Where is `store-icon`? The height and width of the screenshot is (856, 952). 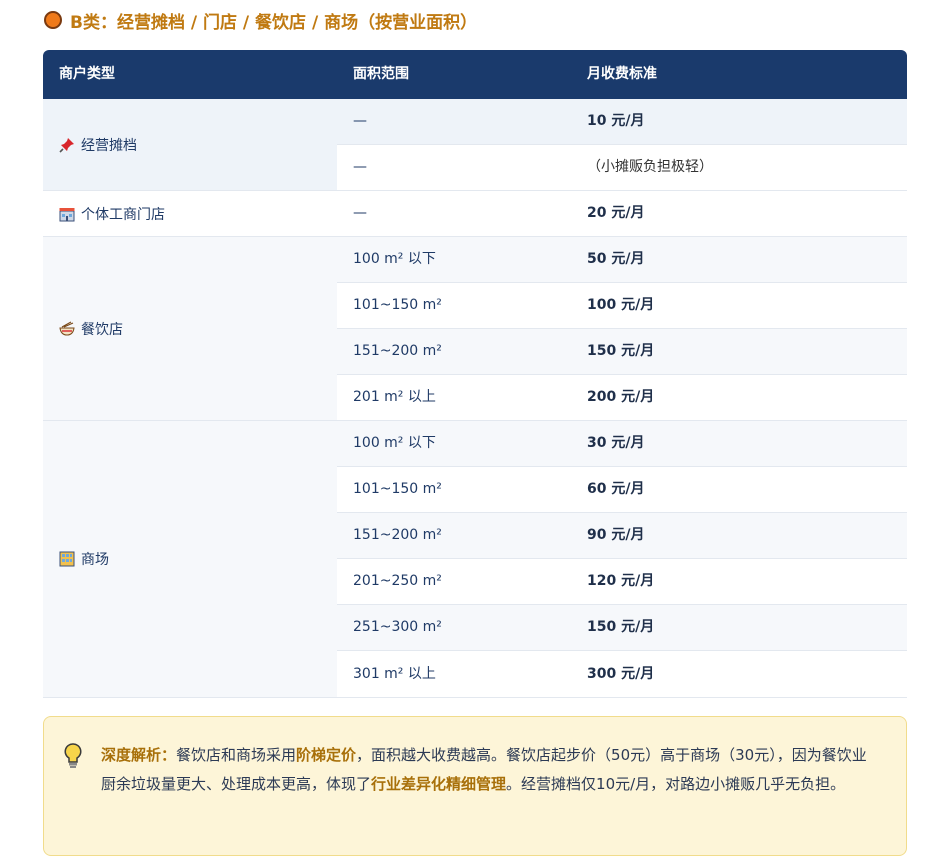 store-icon is located at coordinates (67, 214).